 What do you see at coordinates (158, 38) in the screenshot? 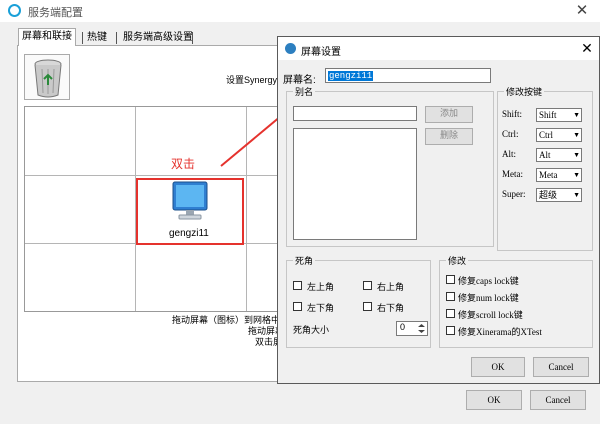
I see `tab-advanced-settings: 服务端高级设置` at bounding box center [158, 38].